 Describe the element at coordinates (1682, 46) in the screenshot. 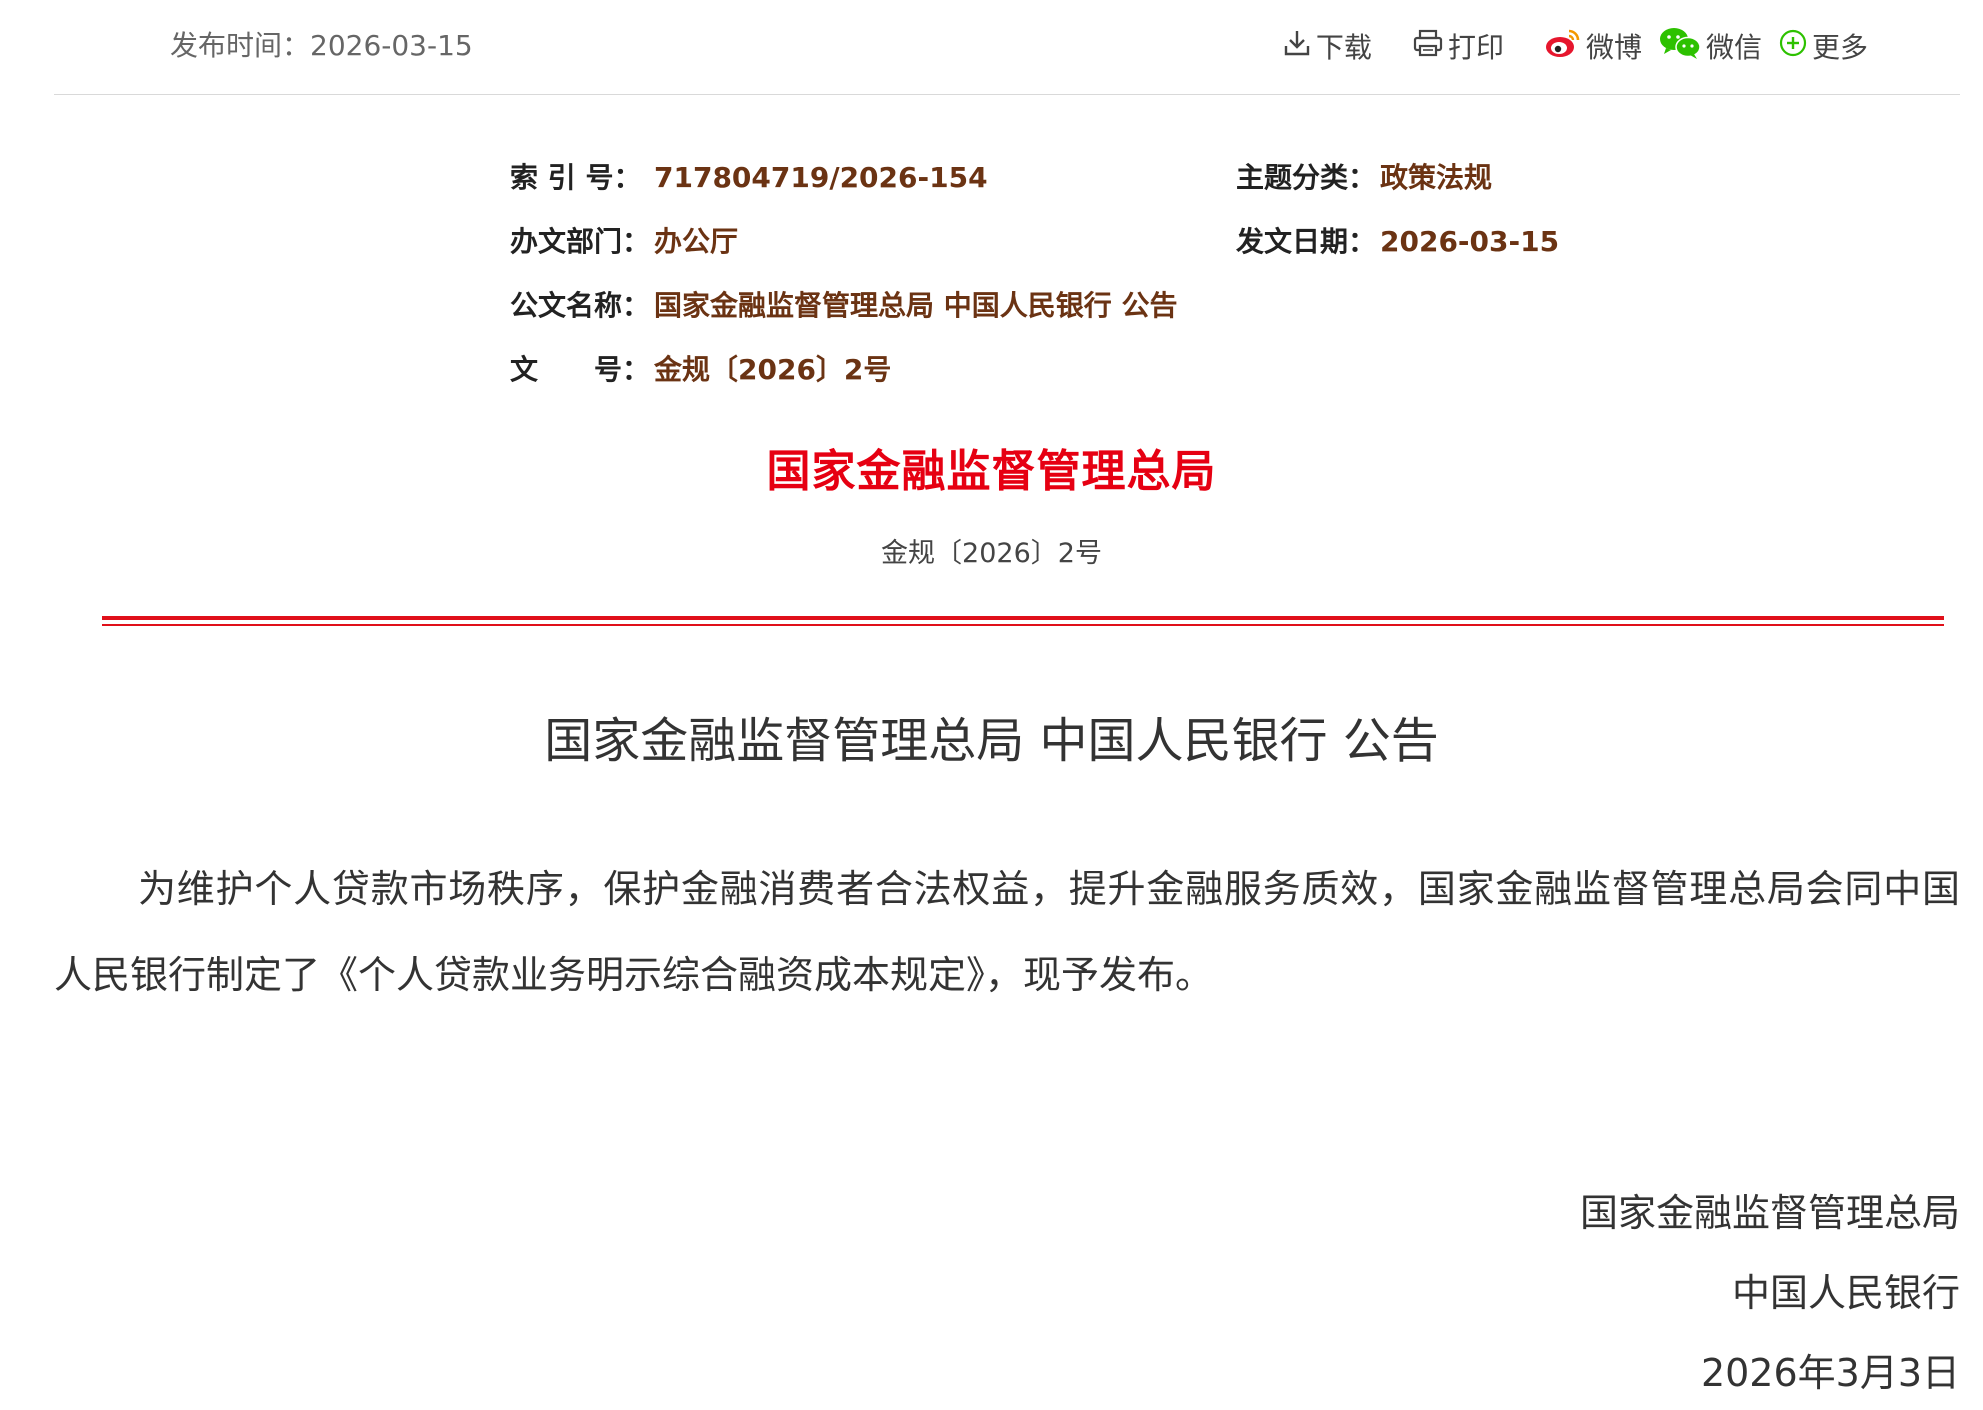

I see `wechat-icon` at that location.